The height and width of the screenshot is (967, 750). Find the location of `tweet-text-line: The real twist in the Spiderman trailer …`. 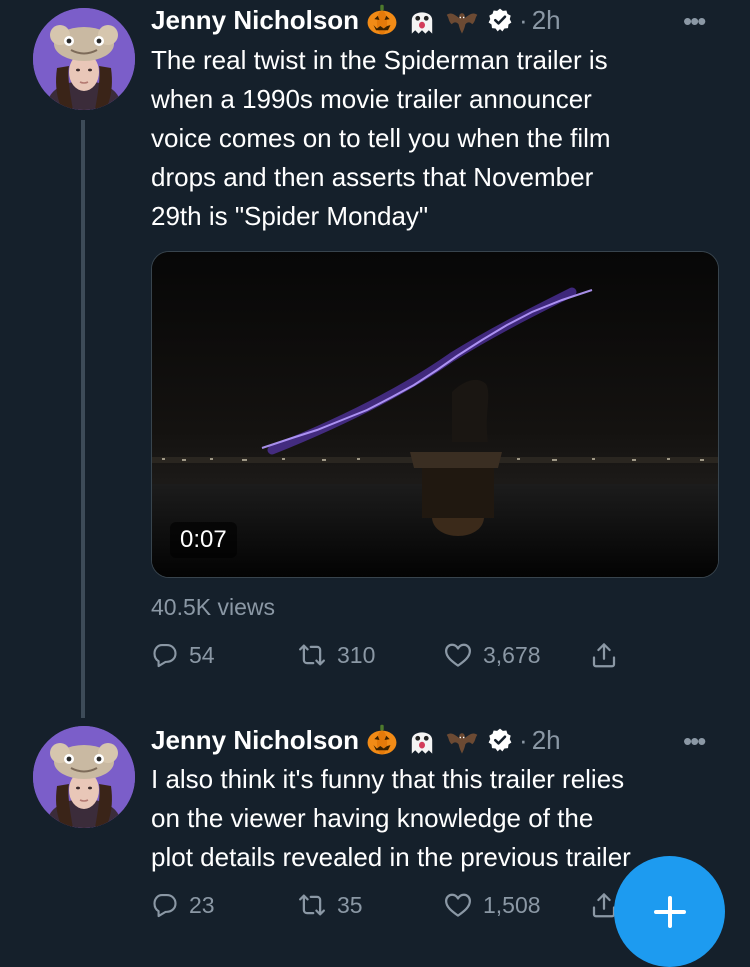

tweet-text-line: The real twist in the Spiderman trailer … is located at coordinates (379, 60).